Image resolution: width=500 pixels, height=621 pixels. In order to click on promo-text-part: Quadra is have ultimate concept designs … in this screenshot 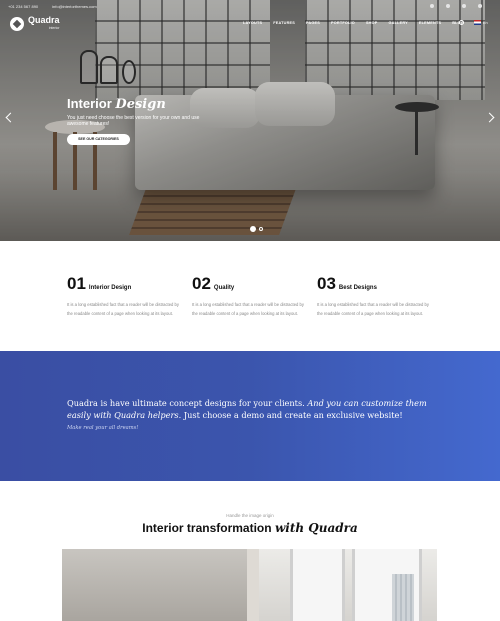, I will do `click(186, 403)`.